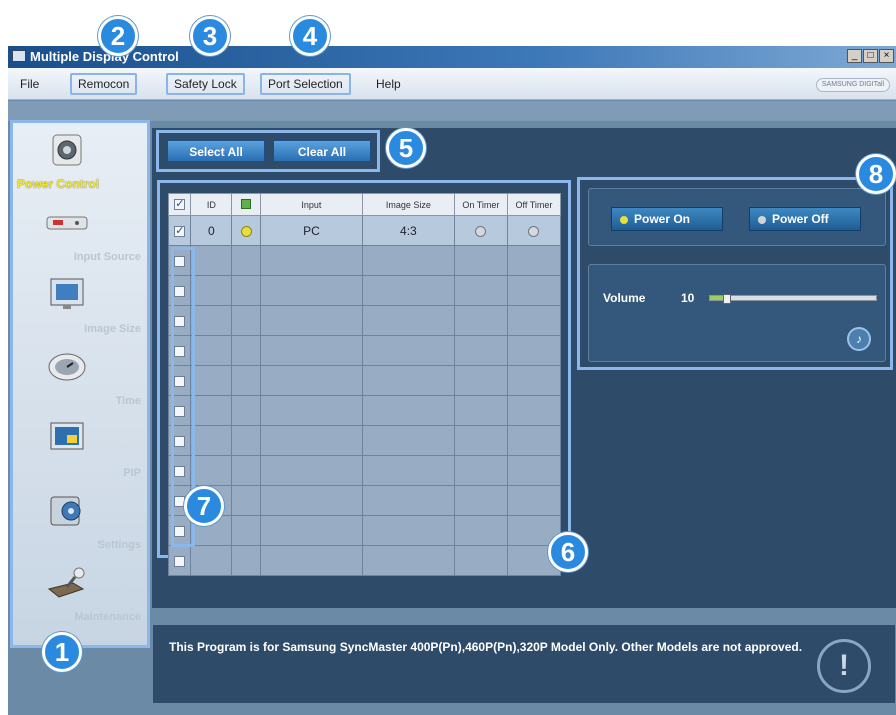  Describe the element at coordinates (624, 298) in the screenshot. I see `volume-label: Volume` at that location.